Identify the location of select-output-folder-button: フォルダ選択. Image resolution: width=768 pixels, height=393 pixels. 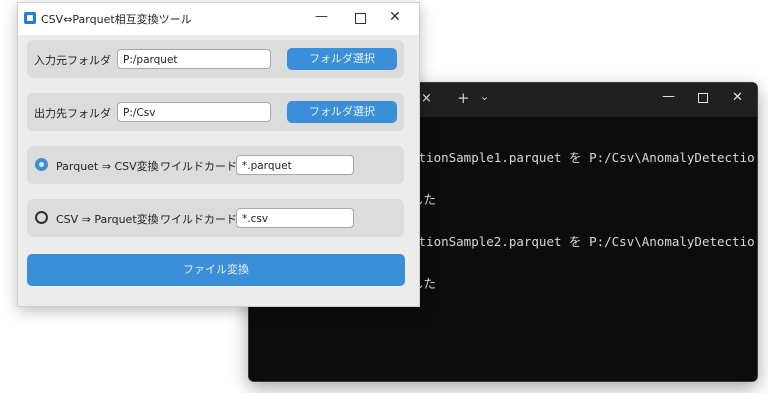
(342, 112).